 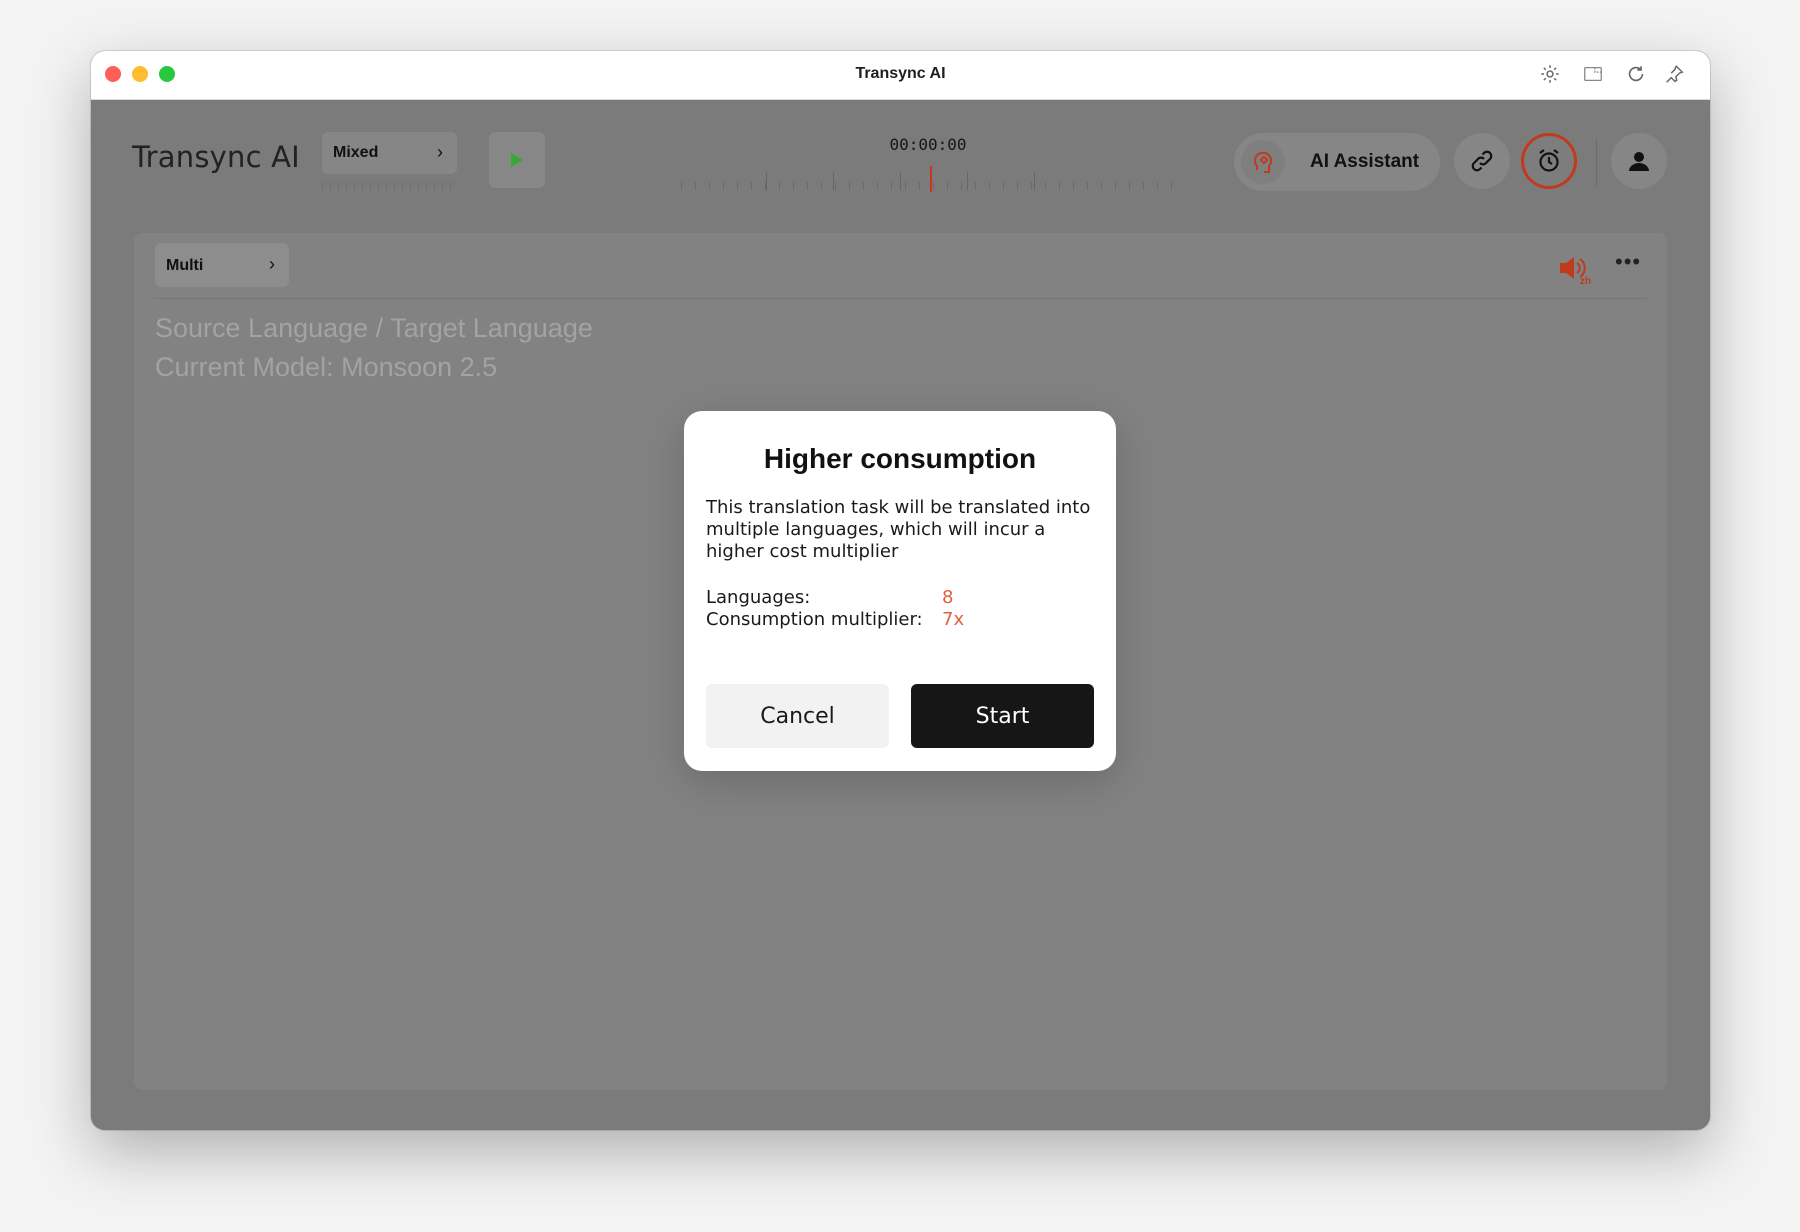 I want to click on start-button: Start, so click(x=1002, y=716).